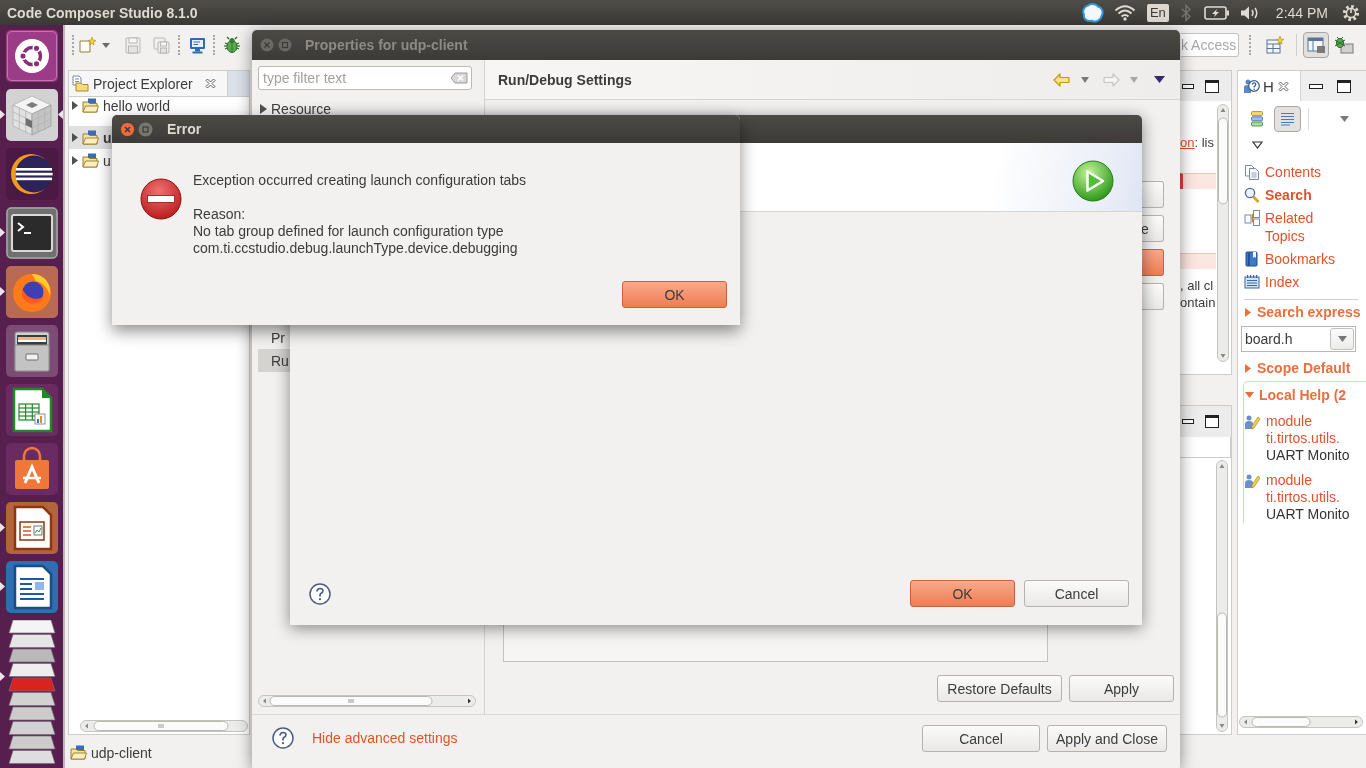  Describe the element at coordinates (1302, 259) in the screenshot. I see `help-link: Bookmarks` at that location.